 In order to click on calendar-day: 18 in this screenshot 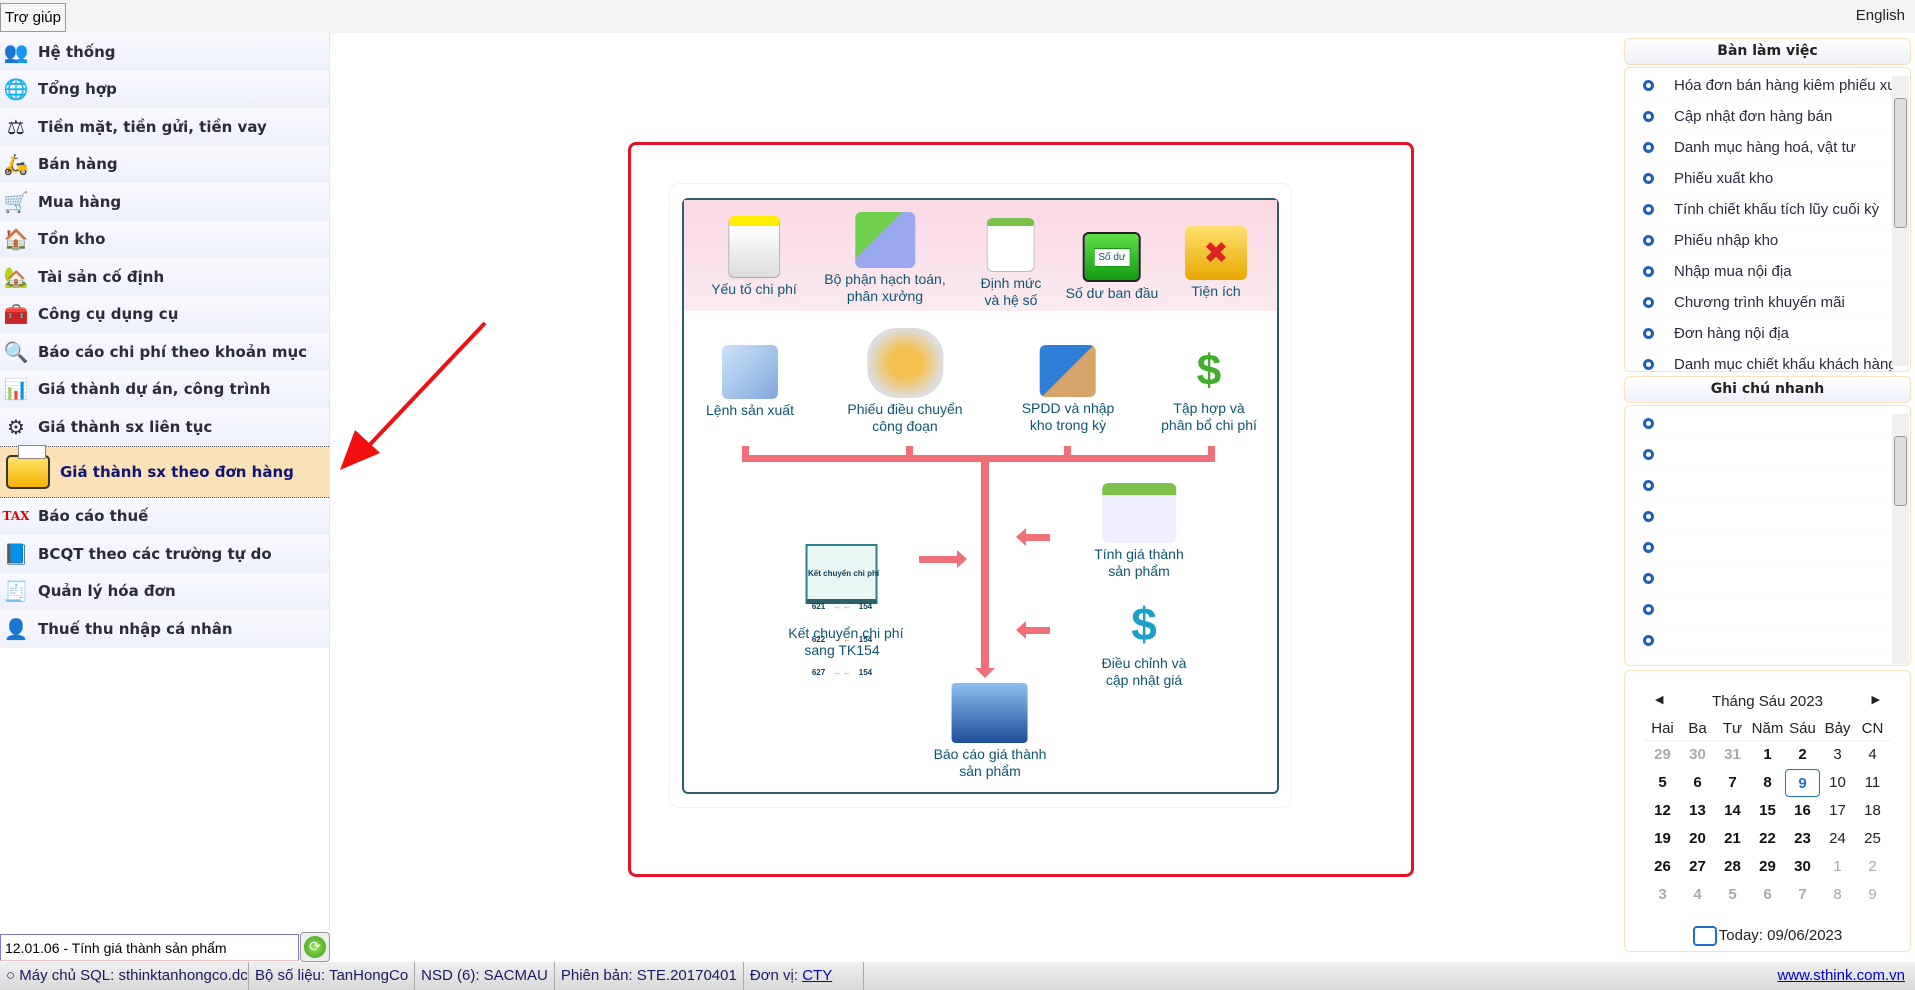, I will do `click(1872, 811)`.